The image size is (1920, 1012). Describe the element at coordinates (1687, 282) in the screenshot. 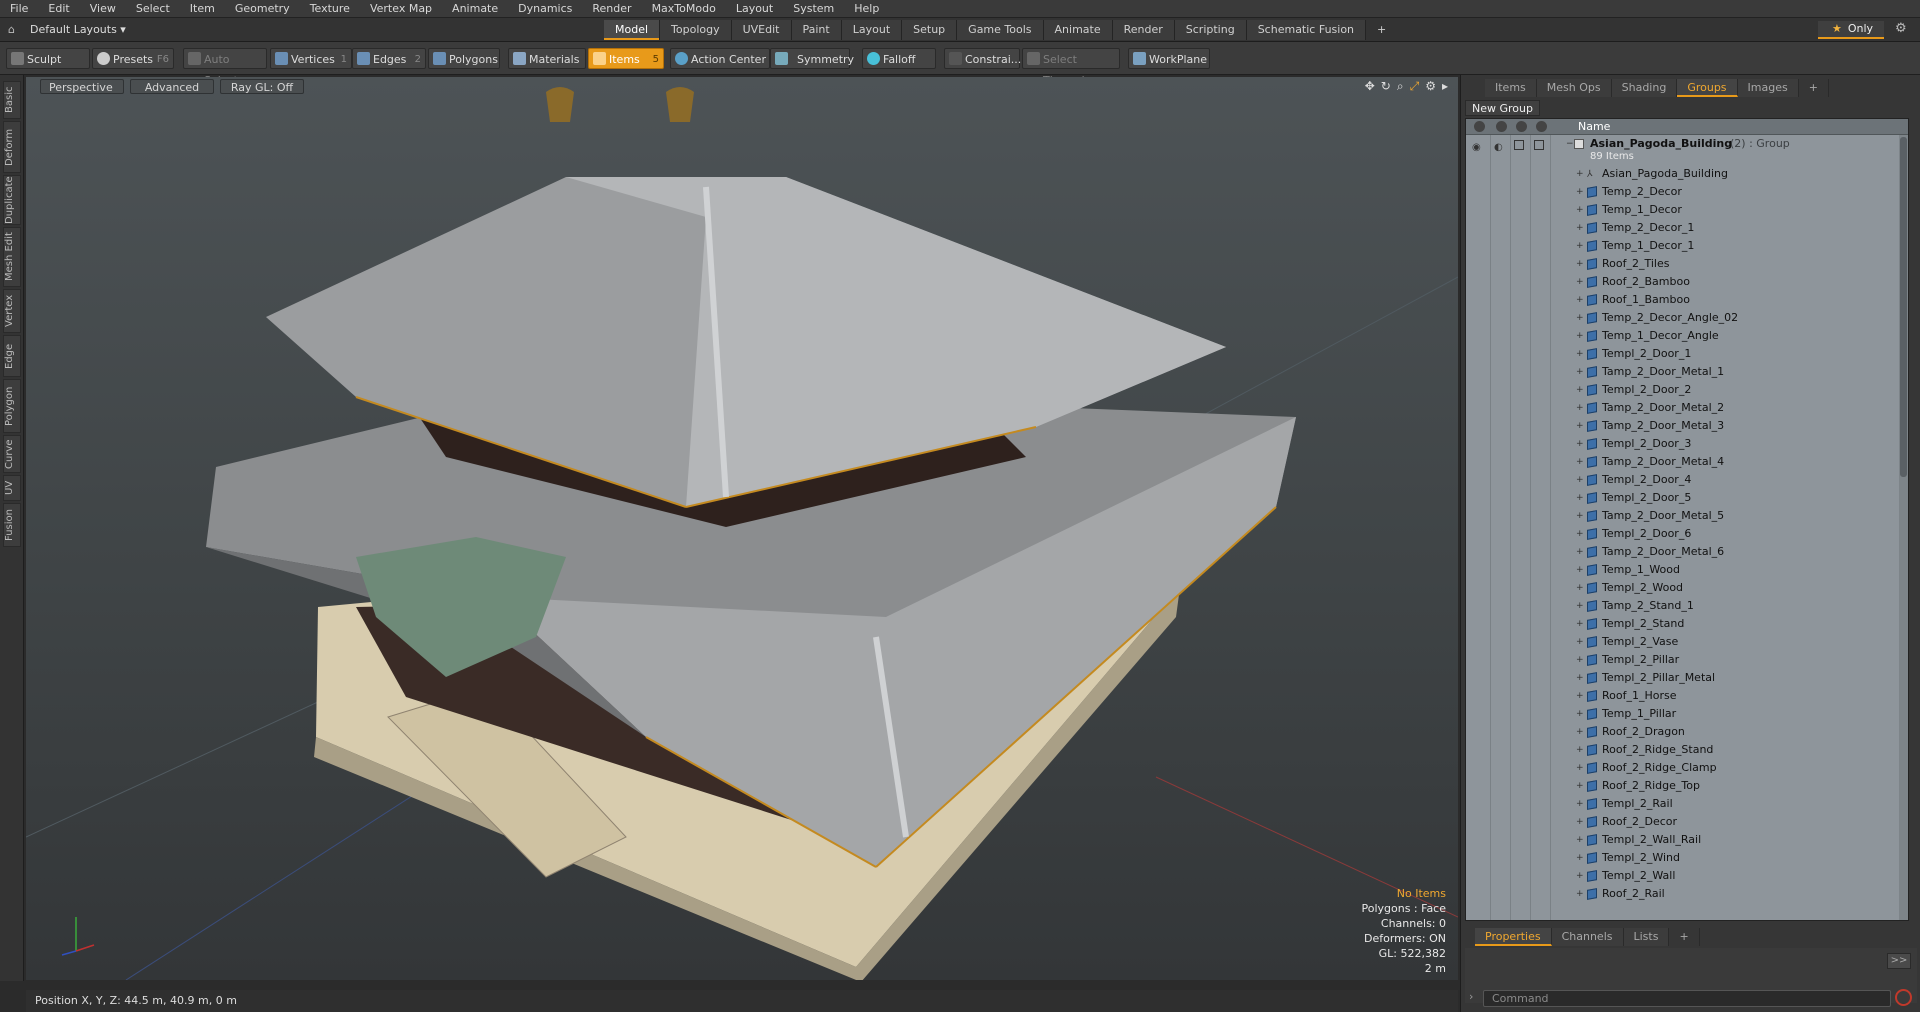

I see `list-item: + Roof_2_Bamboo` at that location.